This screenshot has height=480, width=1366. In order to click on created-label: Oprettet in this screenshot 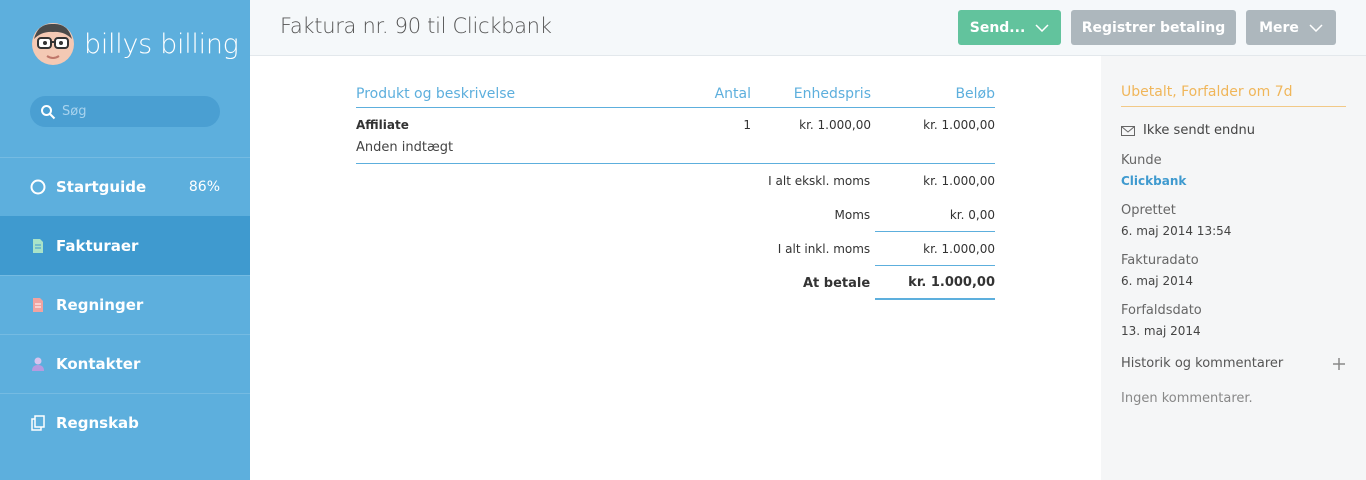, I will do `click(1148, 210)`.